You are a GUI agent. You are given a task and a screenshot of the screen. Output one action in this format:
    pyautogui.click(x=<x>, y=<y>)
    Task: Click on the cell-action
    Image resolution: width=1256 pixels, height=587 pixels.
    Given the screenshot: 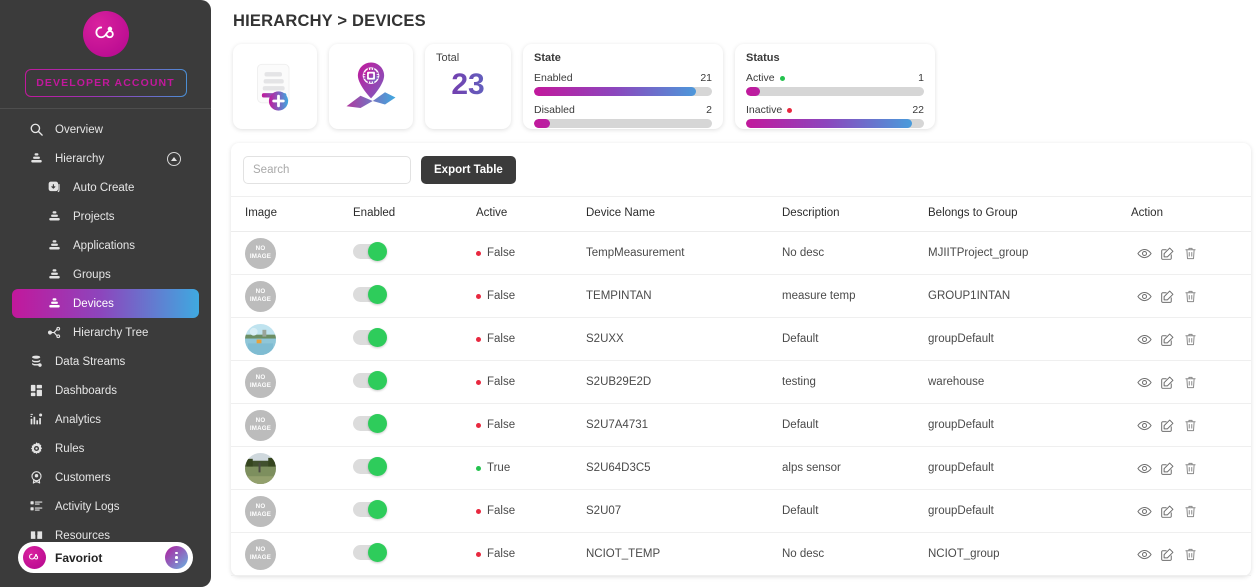 What is the action you would take?
    pyautogui.click(x=1191, y=511)
    